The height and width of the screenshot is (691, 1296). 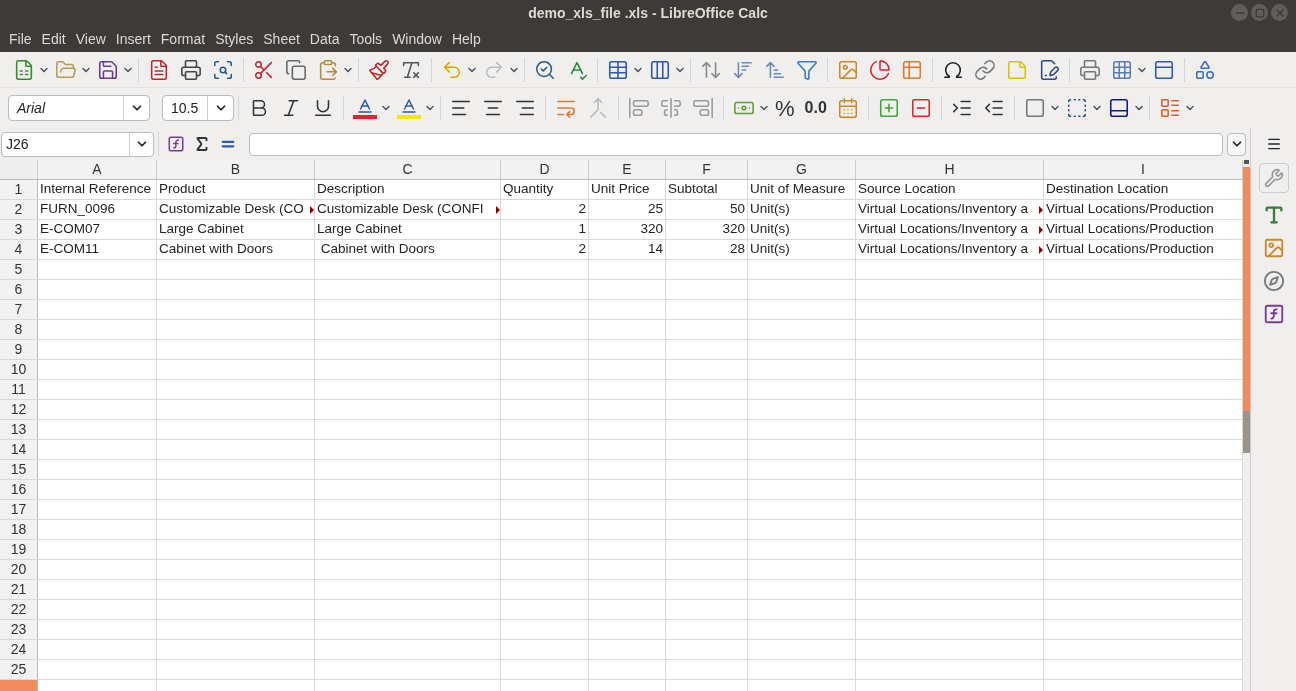 What do you see at coordinates (366, 39) in the screenshot?
I see `menu-item: Tools` at bounding box center [366, 39].